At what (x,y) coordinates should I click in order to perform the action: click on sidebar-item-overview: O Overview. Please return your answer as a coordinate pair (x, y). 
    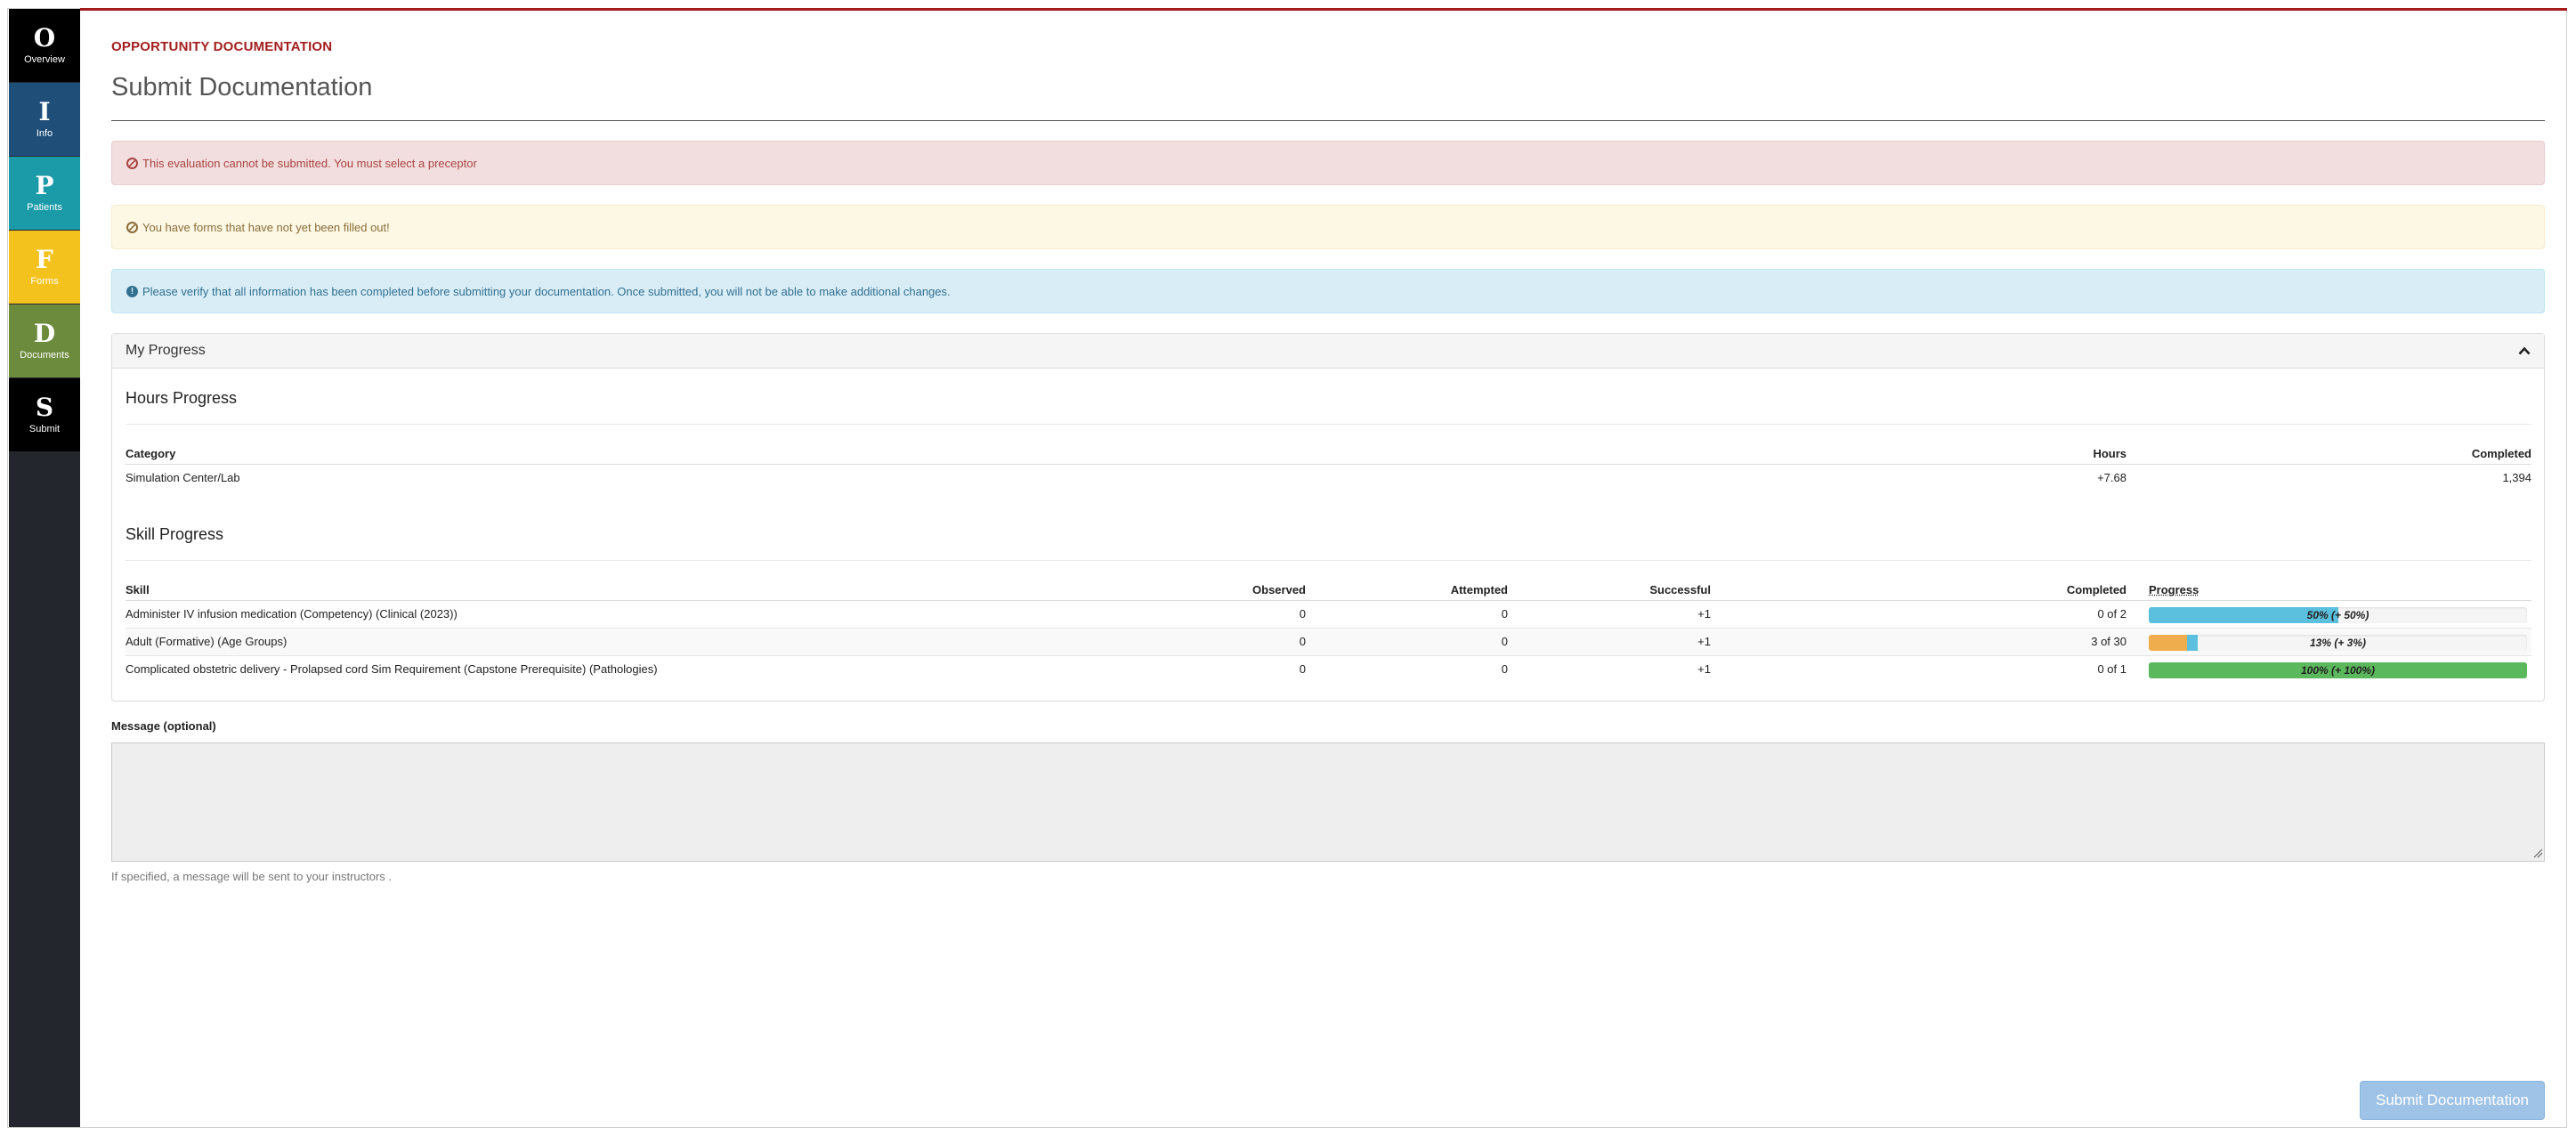
    Looking at the image, I should click on (44, 45).